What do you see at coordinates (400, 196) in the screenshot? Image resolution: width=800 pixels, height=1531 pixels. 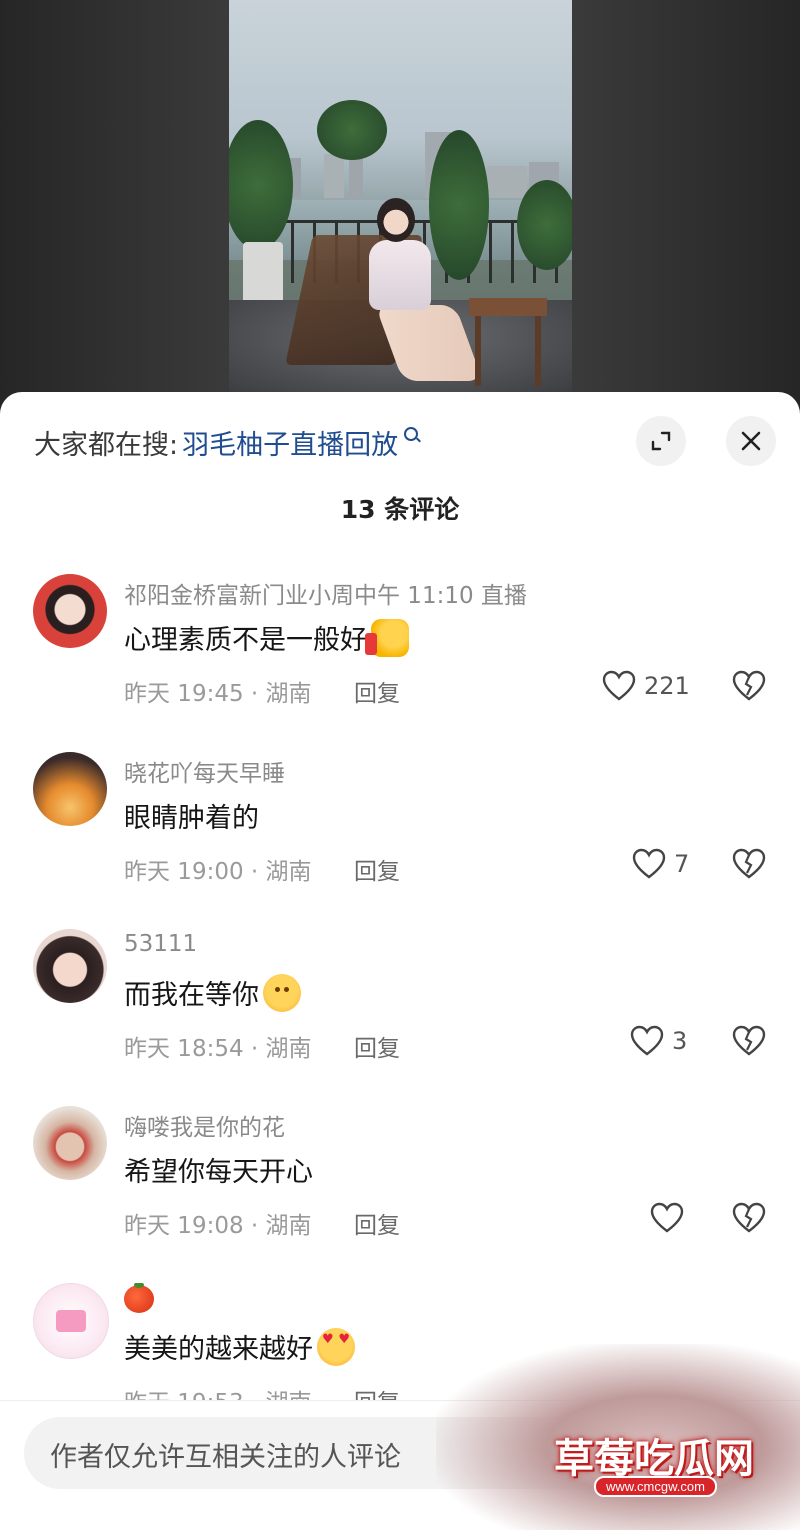 I see `video-thumbnail` at bounding box center [400, 196].